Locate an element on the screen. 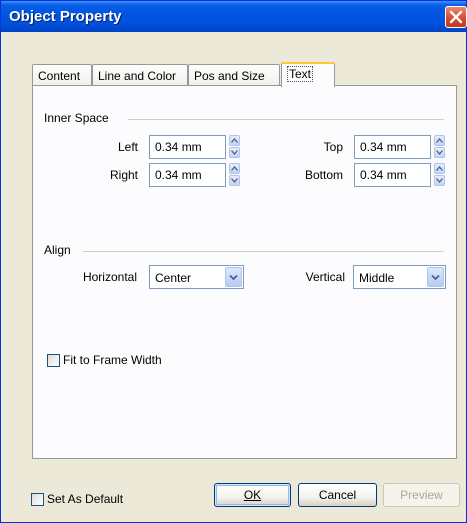  inner-space-divider is located at coordinates (286, 119).